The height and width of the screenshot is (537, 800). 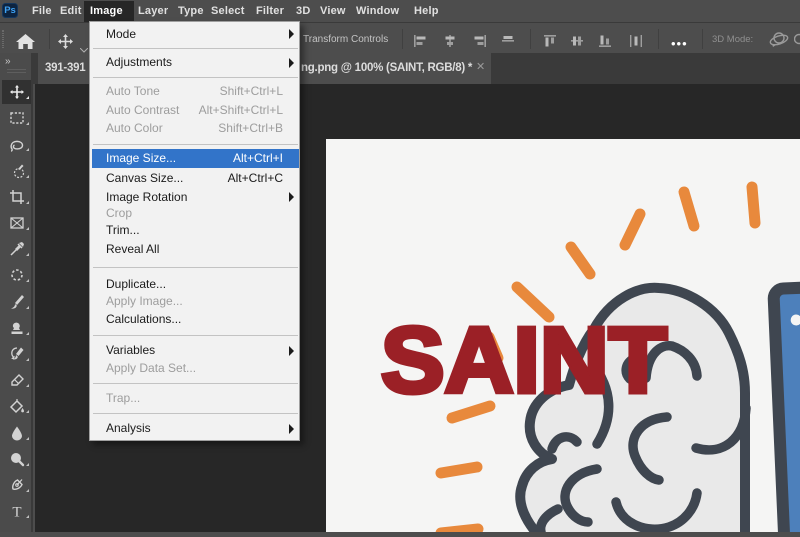 I want to click on svg-text: SAINT, so click(x=524, y=360).